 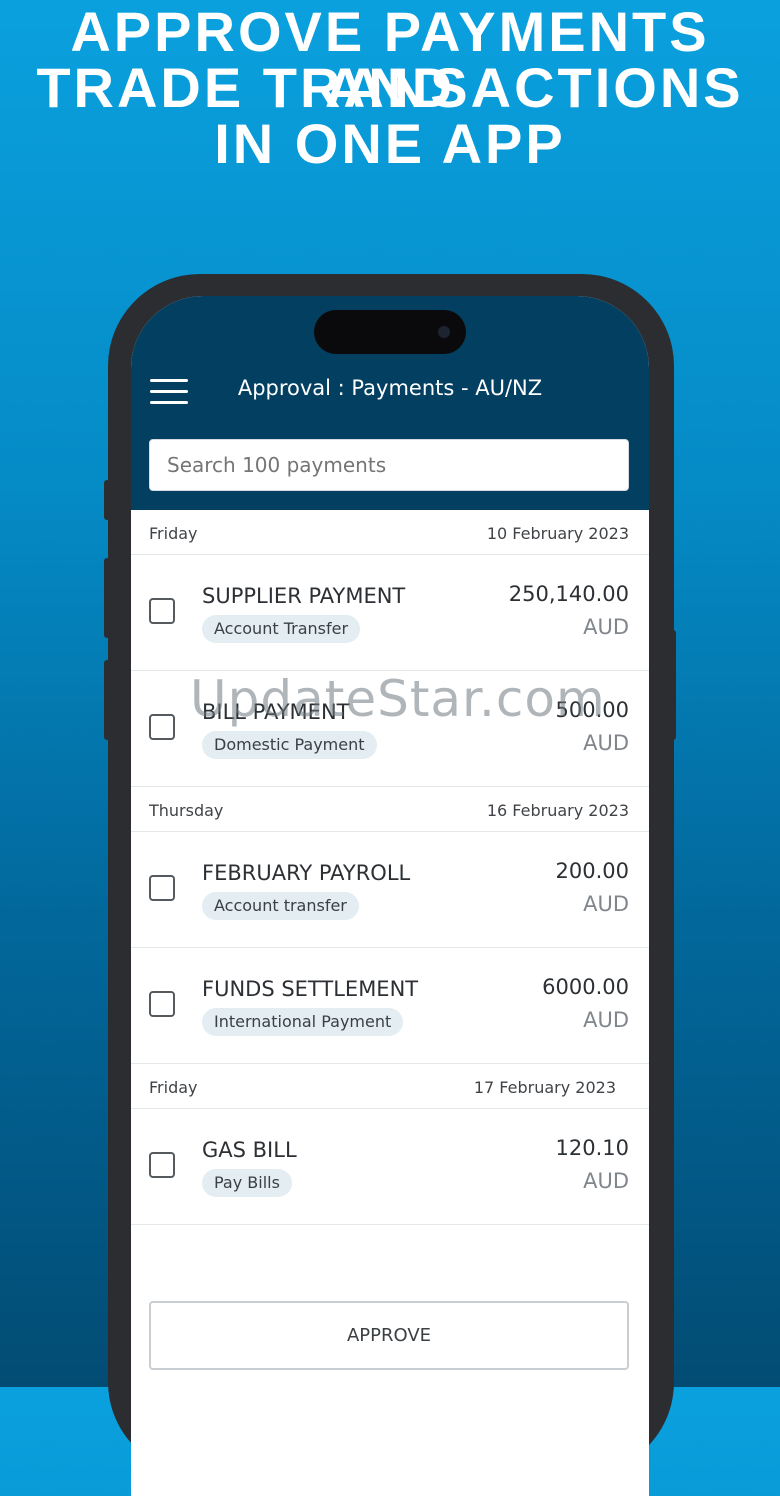 What do you see at coordinates (306, 873) in the screenshot?
I see `payment-name: FEBRUARY PAYROLL` at bounding box center [306, 873].